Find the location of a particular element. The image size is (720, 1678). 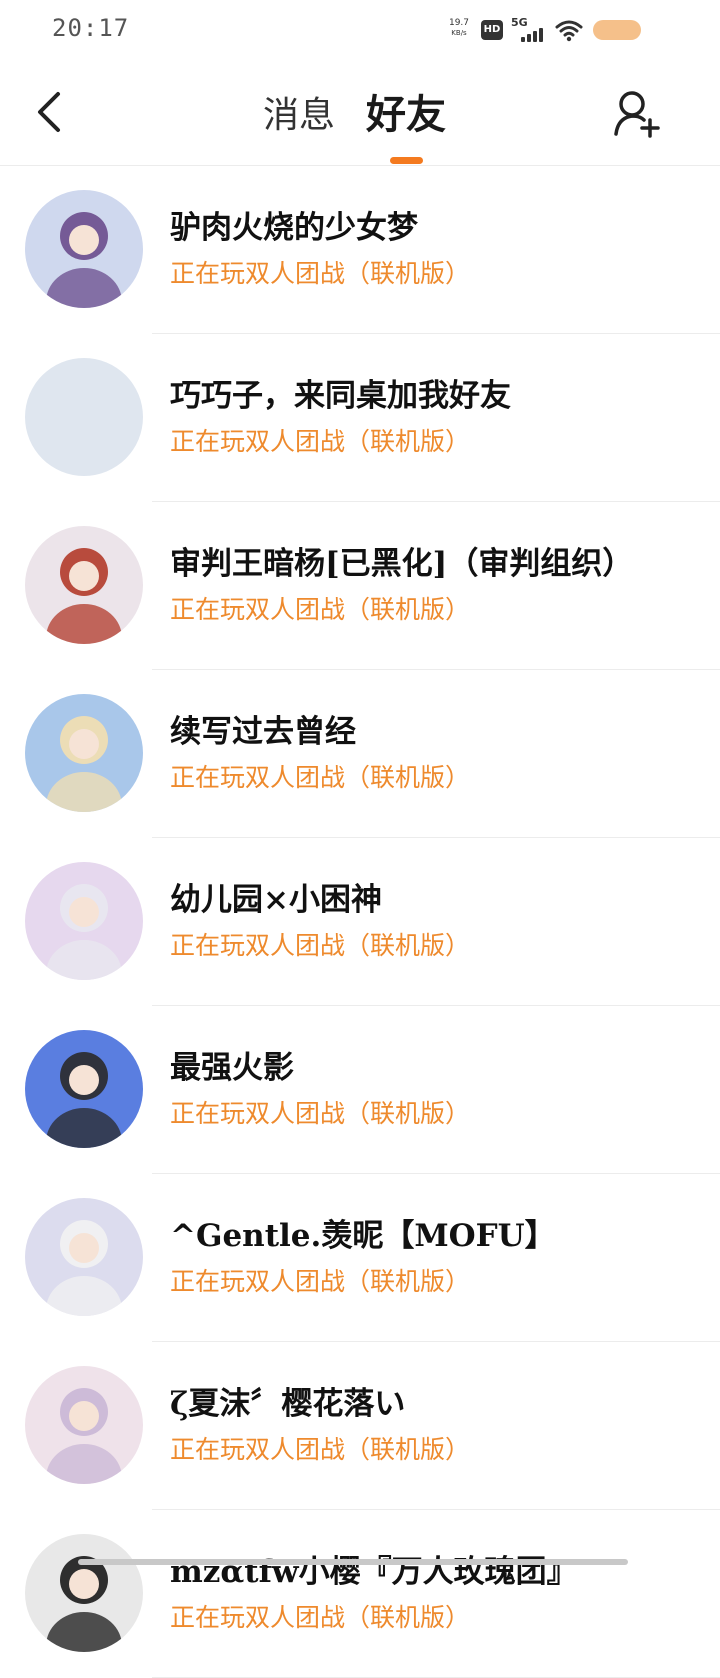

friend-name: 最强火影 is located at coordinates (232, 1068).